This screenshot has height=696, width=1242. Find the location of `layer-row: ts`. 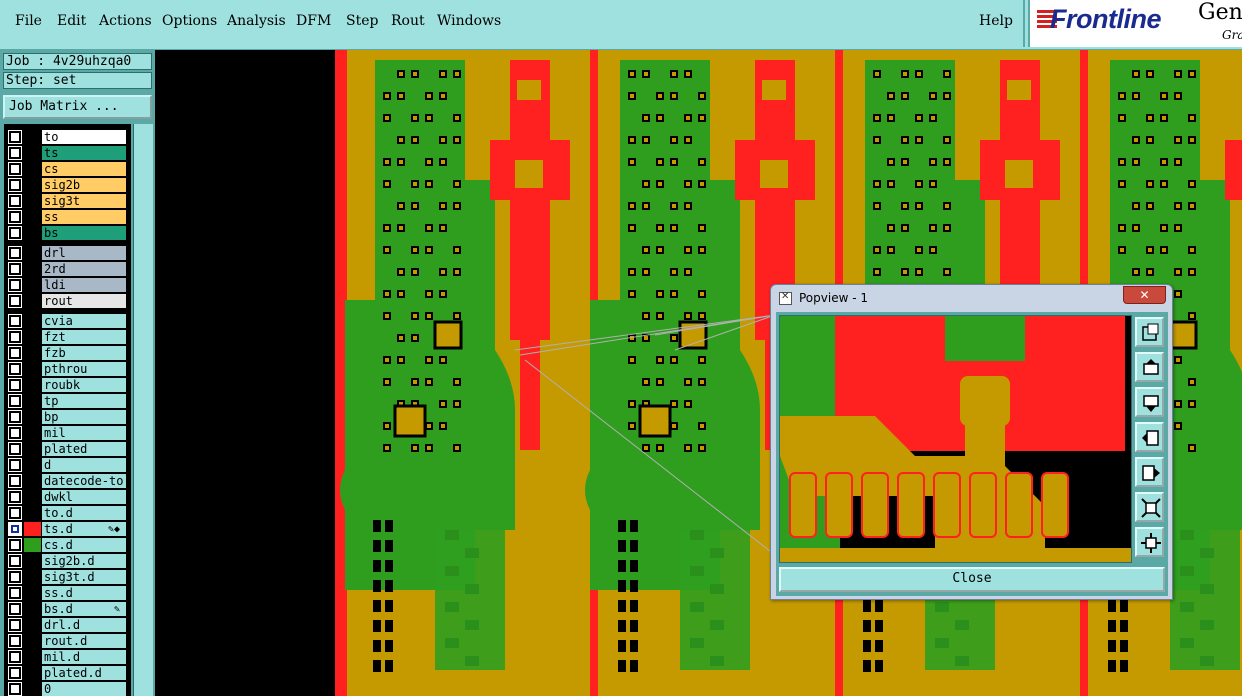

layer-row: ts is located at coordinates (67, 153).